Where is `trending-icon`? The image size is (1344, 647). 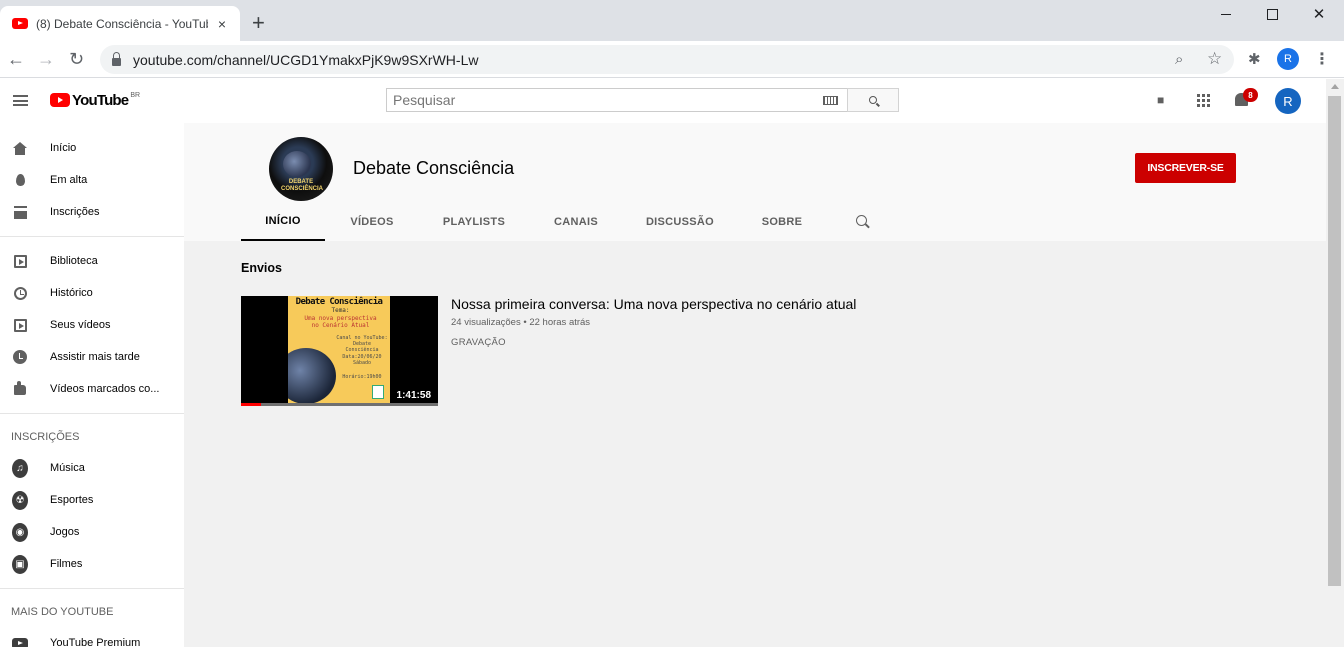
trending-icon is located at coordinates (20, 180).